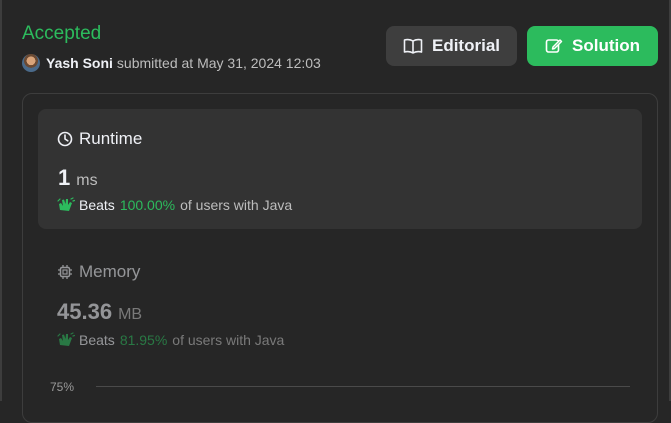 The width and height of the screenshot is (671, 423). Describe the element at coordinates (147, 205) in the screenshot. I see `runtime-percent: 100.00%` at that location.